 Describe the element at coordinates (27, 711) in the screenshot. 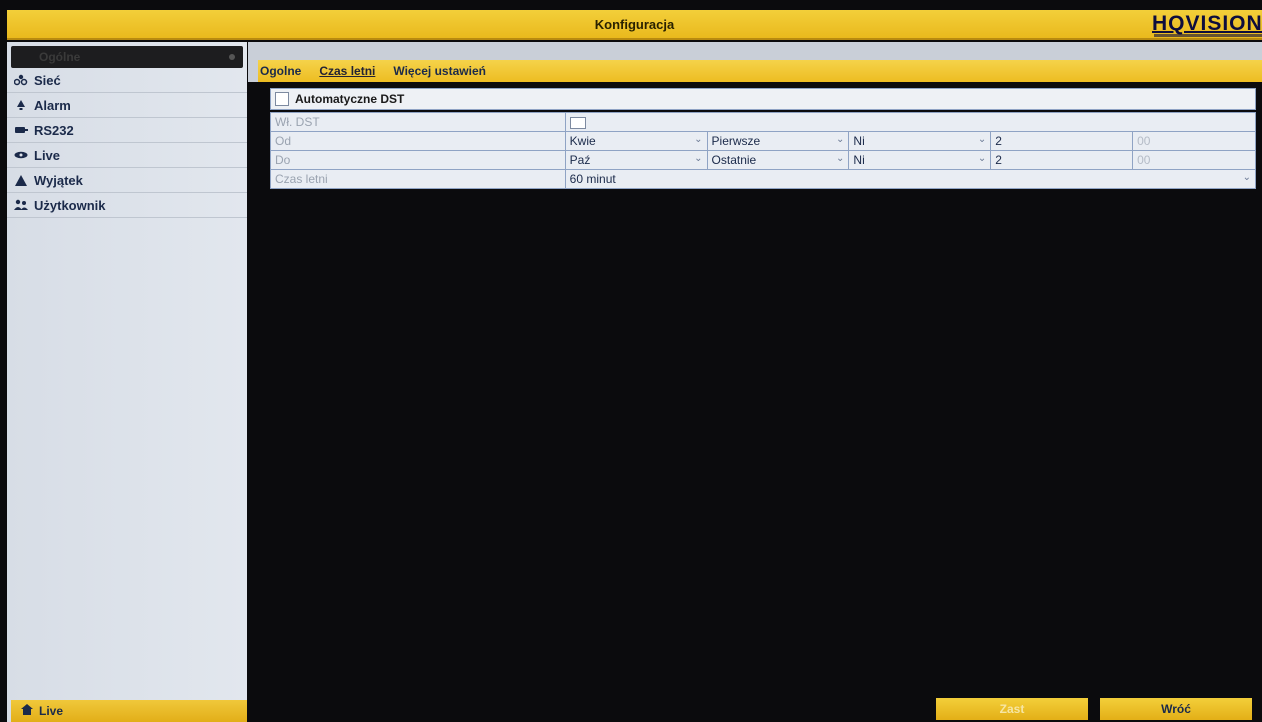

I see `home-icon` at that location.